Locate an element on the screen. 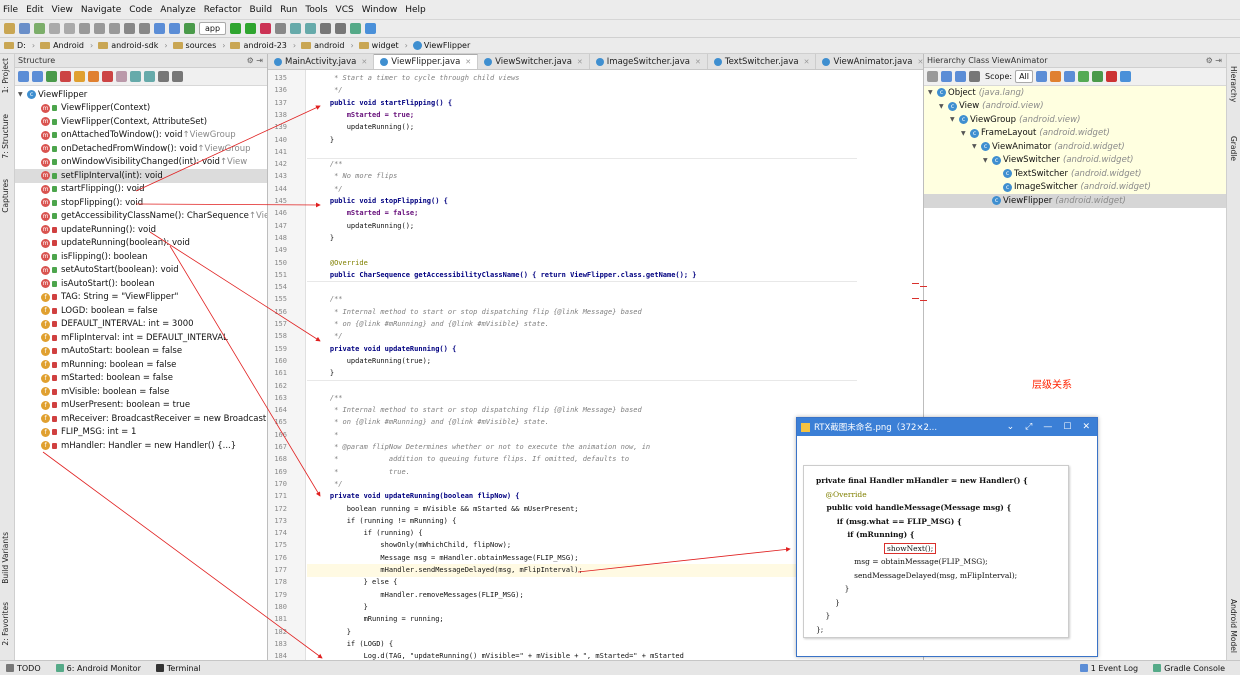 Image resolution: width=1240 pixels, height=675 pixels. make-project-icon is located at coordinates (189, 28).